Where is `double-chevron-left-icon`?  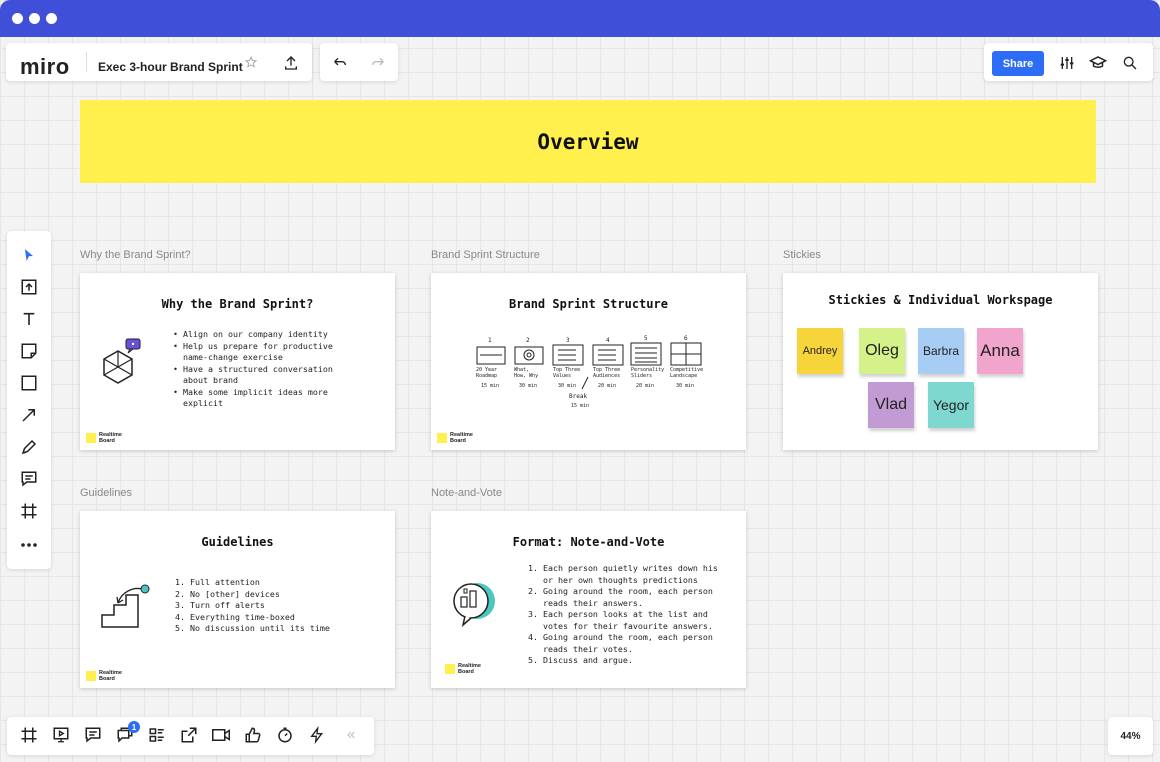 double-chevron-left-icon is located at coordinates (351, 735).